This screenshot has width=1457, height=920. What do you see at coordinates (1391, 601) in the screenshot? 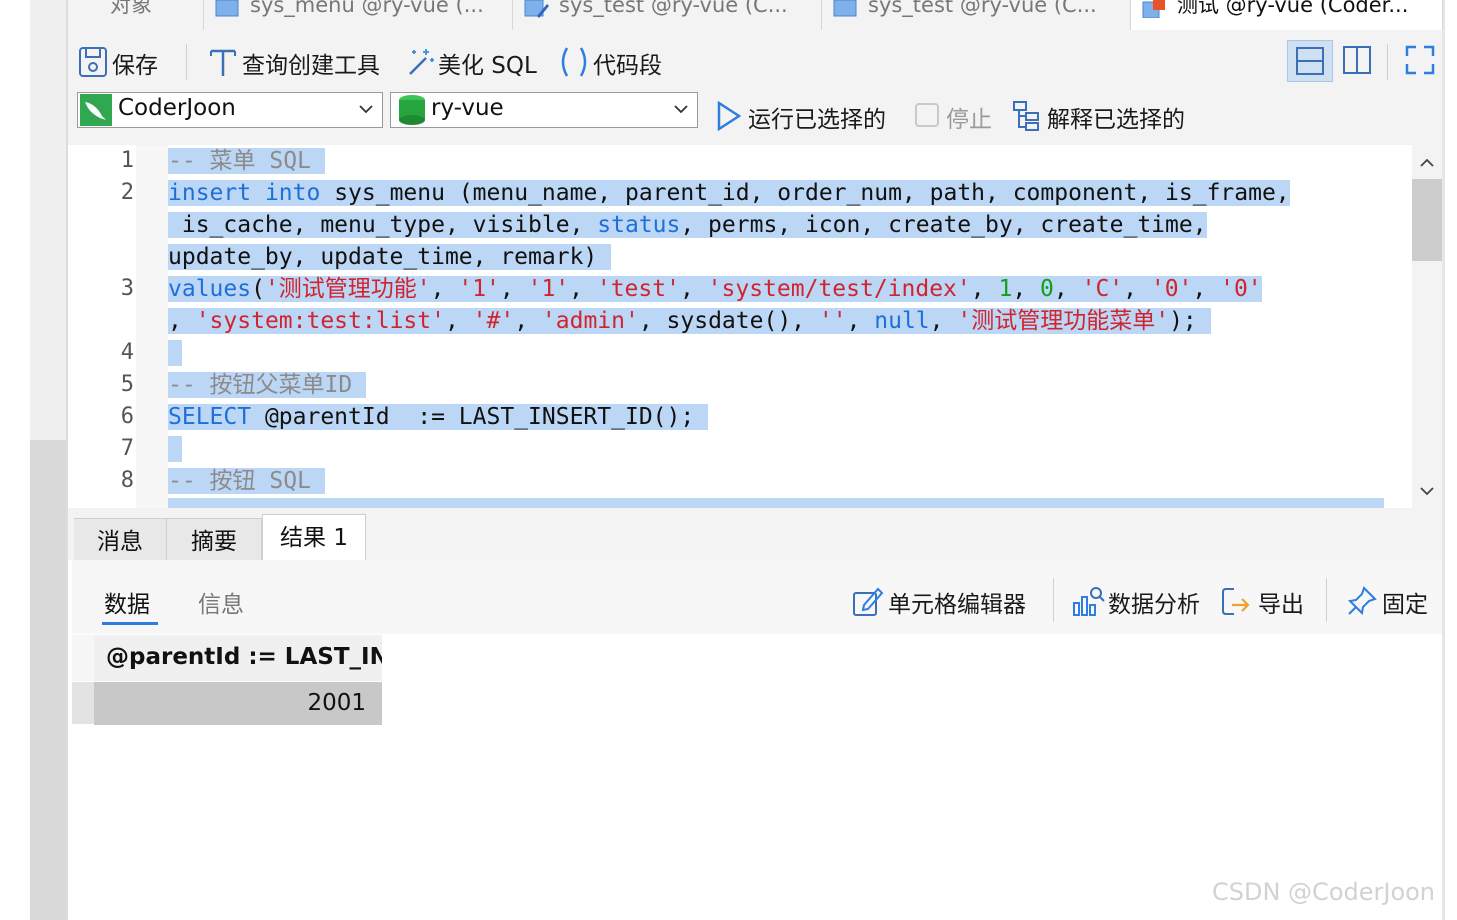
I see `pin-button: 固定` at bounding box center [1391, 601].